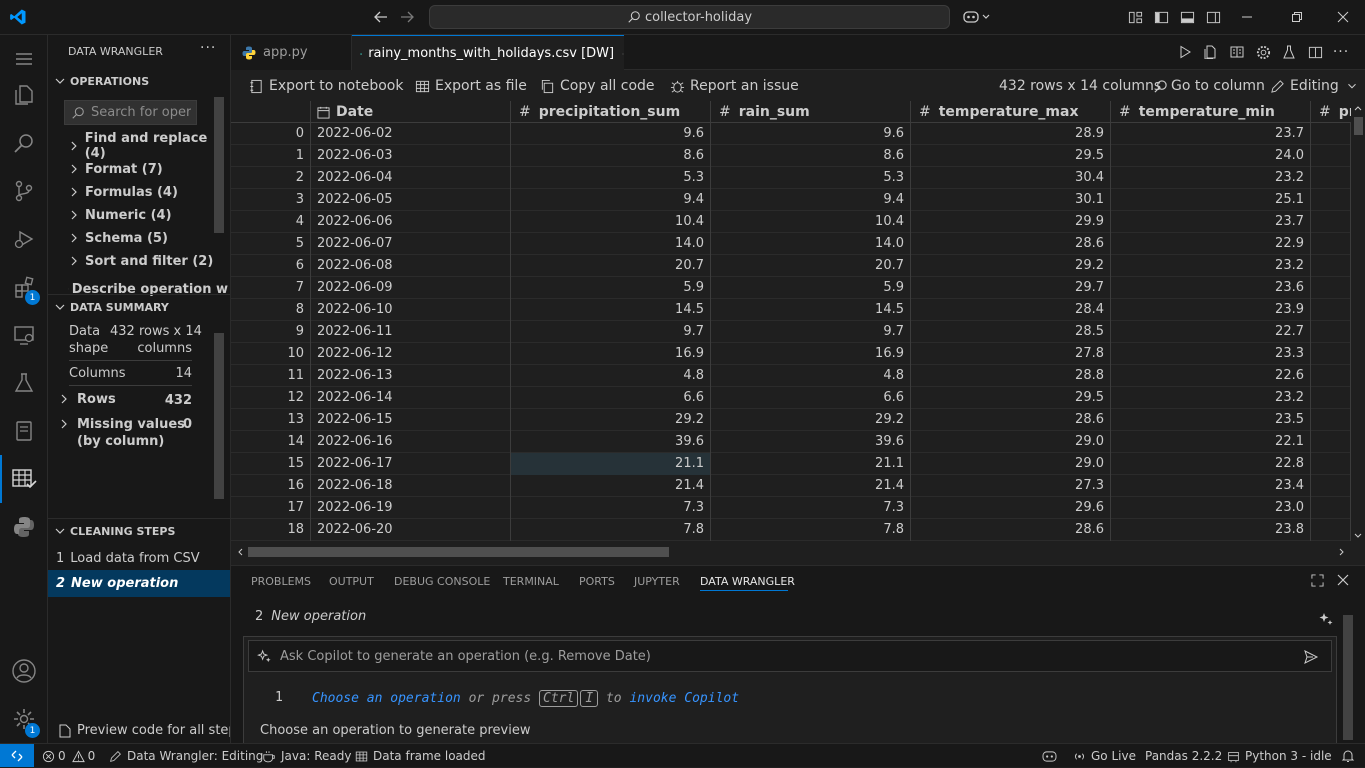  Describe the element at coordinates (271, 420) in the screenshot. I see `row-index-cell: 13` at that location.